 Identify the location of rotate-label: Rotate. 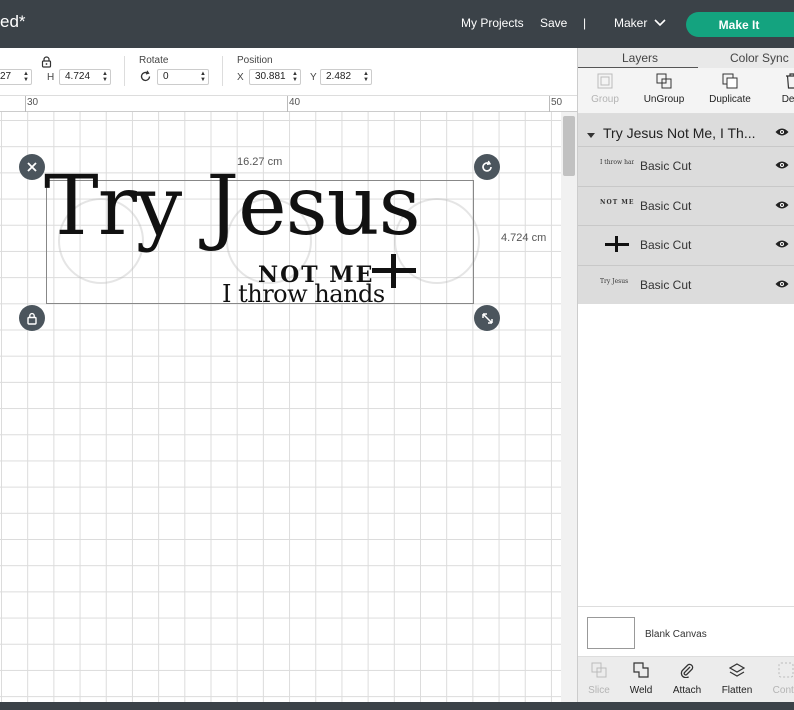
(154, 60).